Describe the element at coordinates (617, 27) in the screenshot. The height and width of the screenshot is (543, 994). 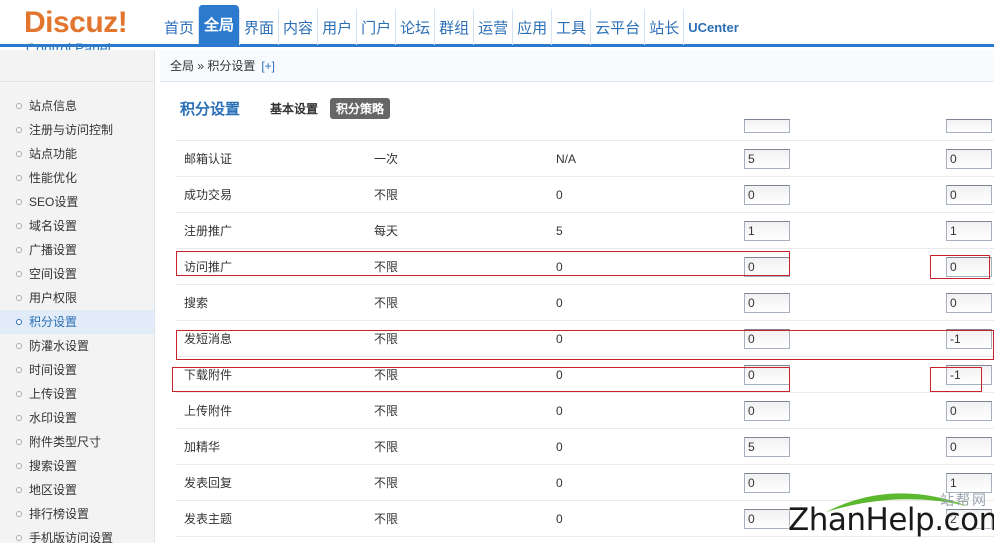
I see `nav-item-11: 云平台` at that location.